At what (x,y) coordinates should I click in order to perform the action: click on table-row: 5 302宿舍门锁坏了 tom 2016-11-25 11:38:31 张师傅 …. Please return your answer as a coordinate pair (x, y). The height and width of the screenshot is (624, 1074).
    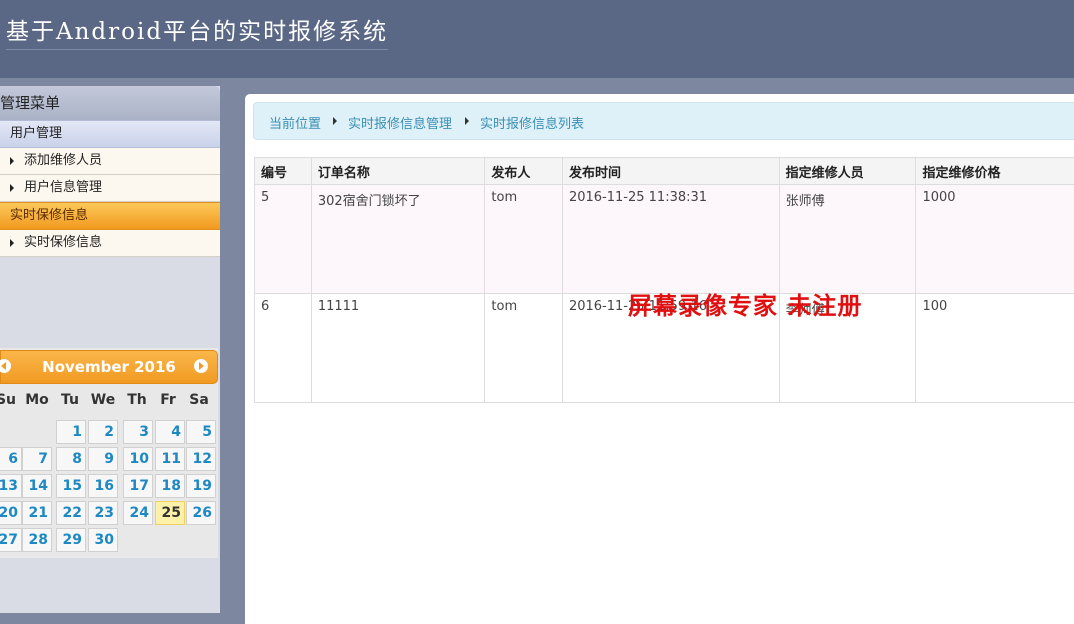
    Looking at the image, I should click on (664, 239).